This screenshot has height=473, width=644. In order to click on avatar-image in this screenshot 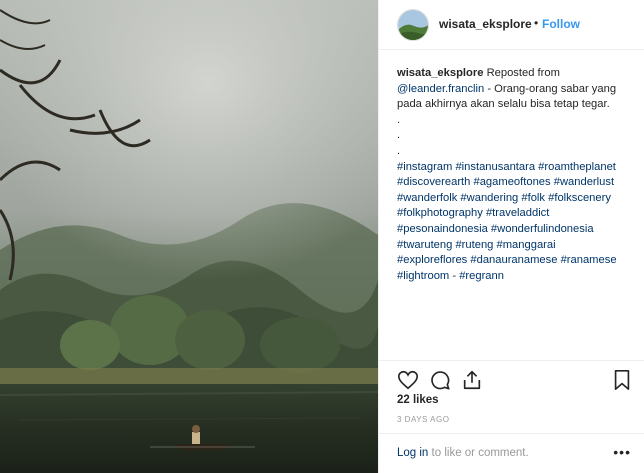, I will do `click(413, 25)`.